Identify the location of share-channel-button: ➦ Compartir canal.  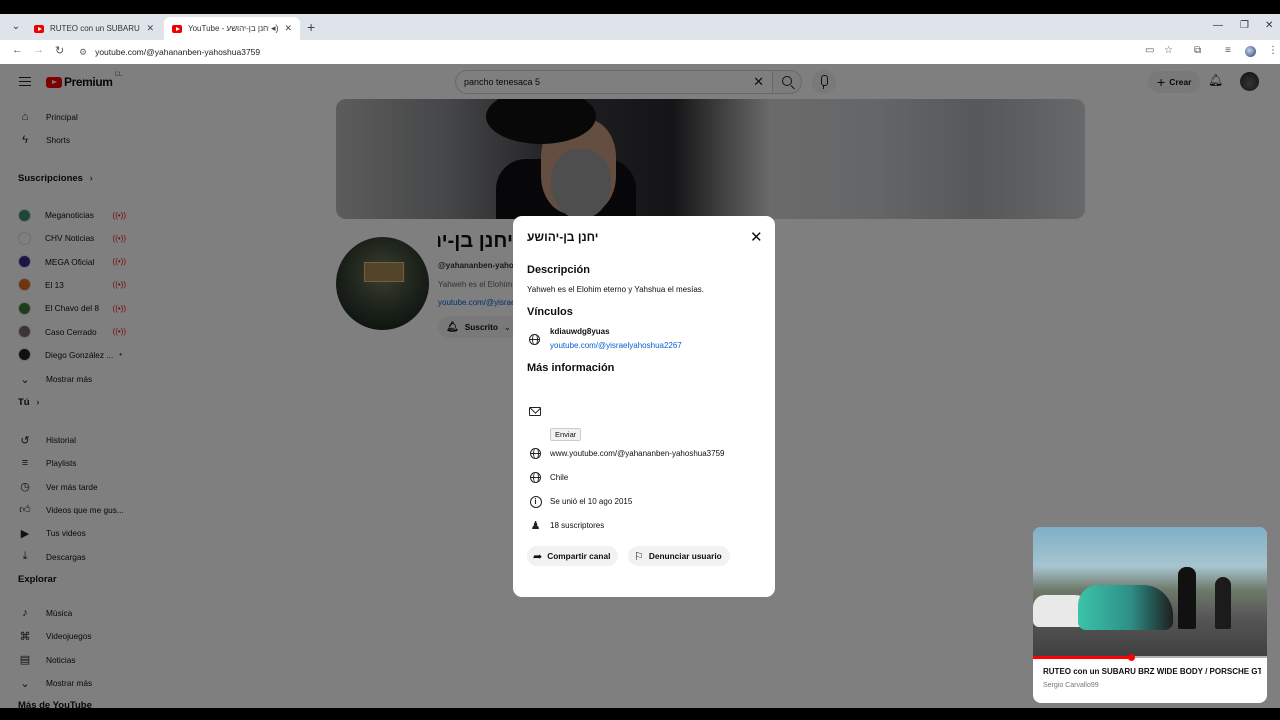
(573, 556).